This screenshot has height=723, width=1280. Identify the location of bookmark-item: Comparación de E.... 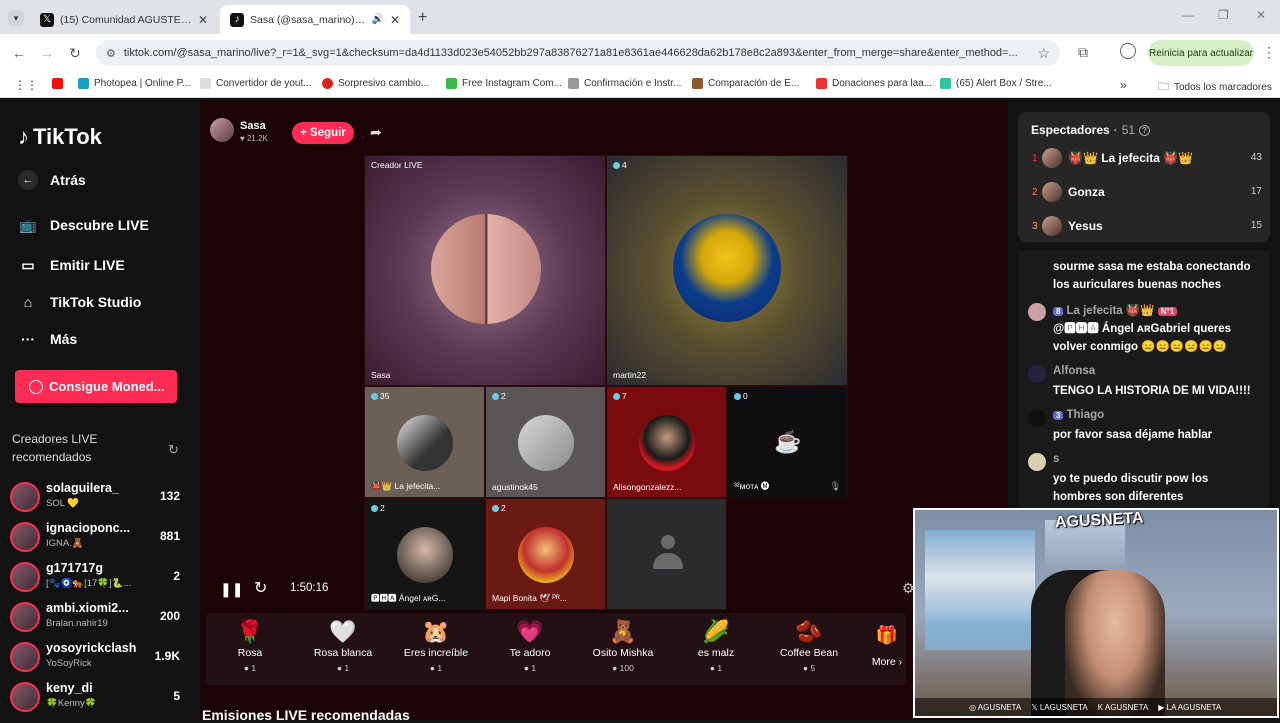
(745, 83).